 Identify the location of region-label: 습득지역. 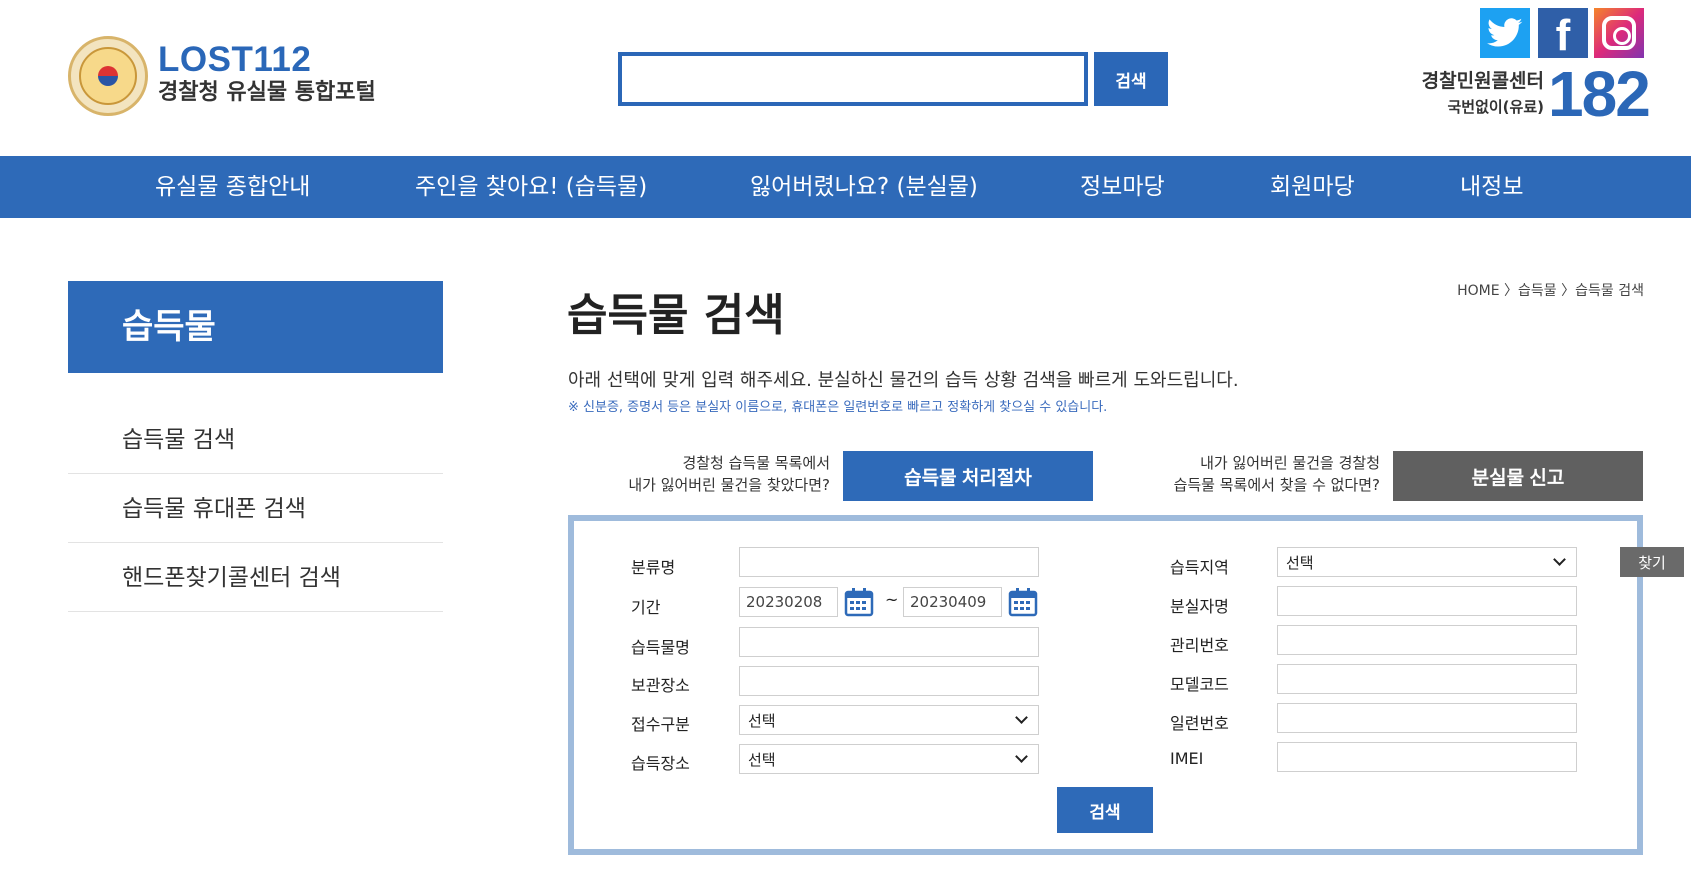
(1199, 567).